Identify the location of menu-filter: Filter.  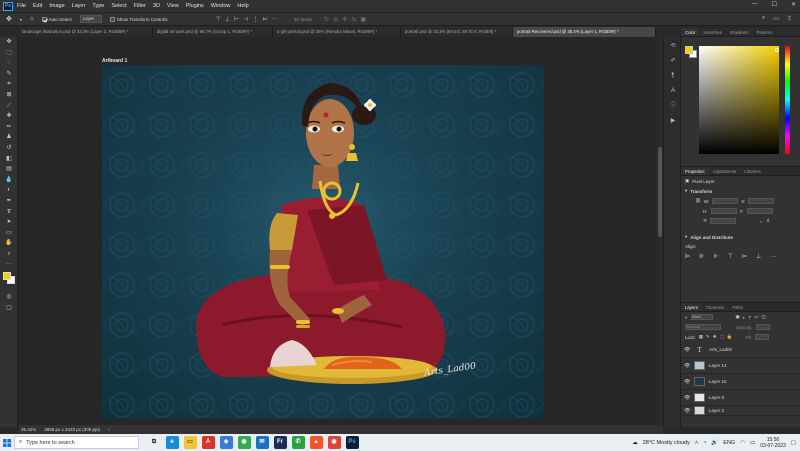
(140, 6).